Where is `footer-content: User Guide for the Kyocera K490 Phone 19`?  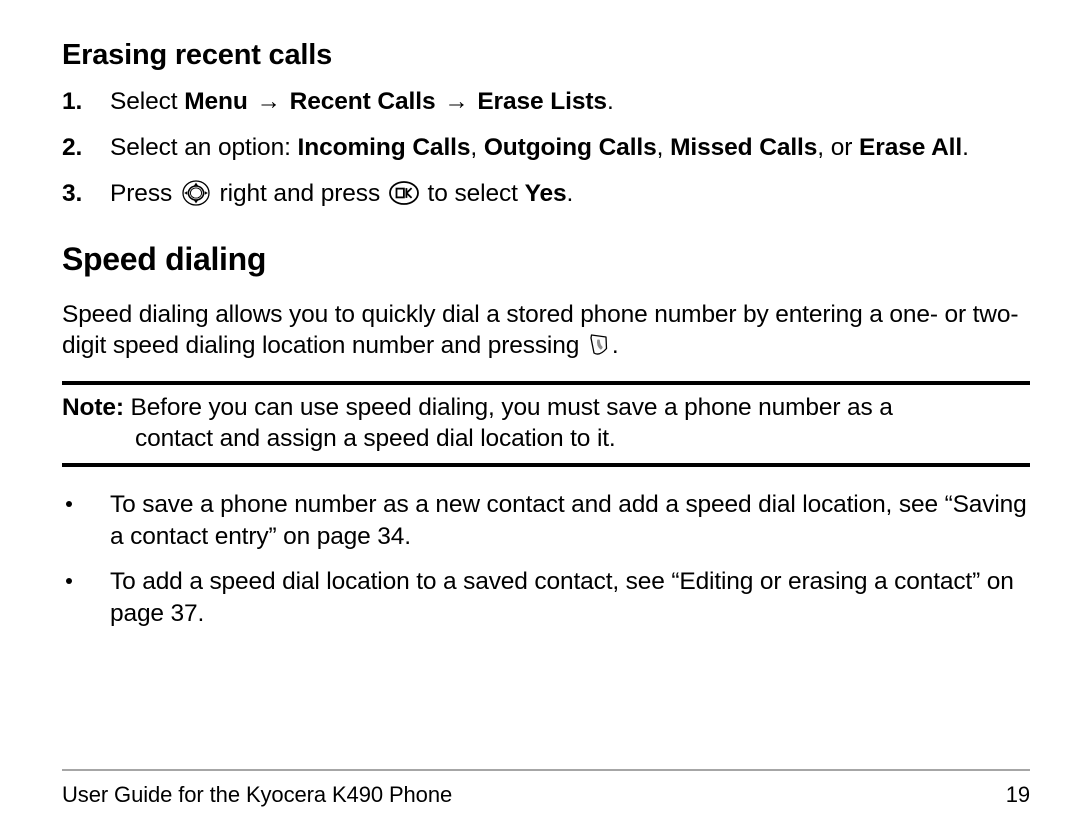 footer-content: User Guide for the Kyocera K490 Phone 19 is located at coordinates (546, 789).